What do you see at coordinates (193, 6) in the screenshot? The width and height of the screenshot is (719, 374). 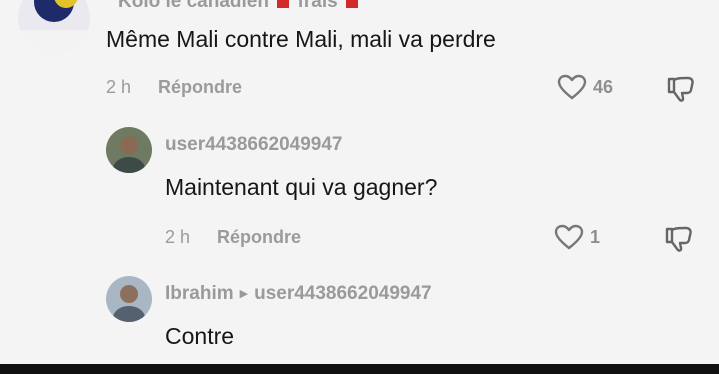 I see `username-text: Kolo le canadien` at bounding box center [193, 6].